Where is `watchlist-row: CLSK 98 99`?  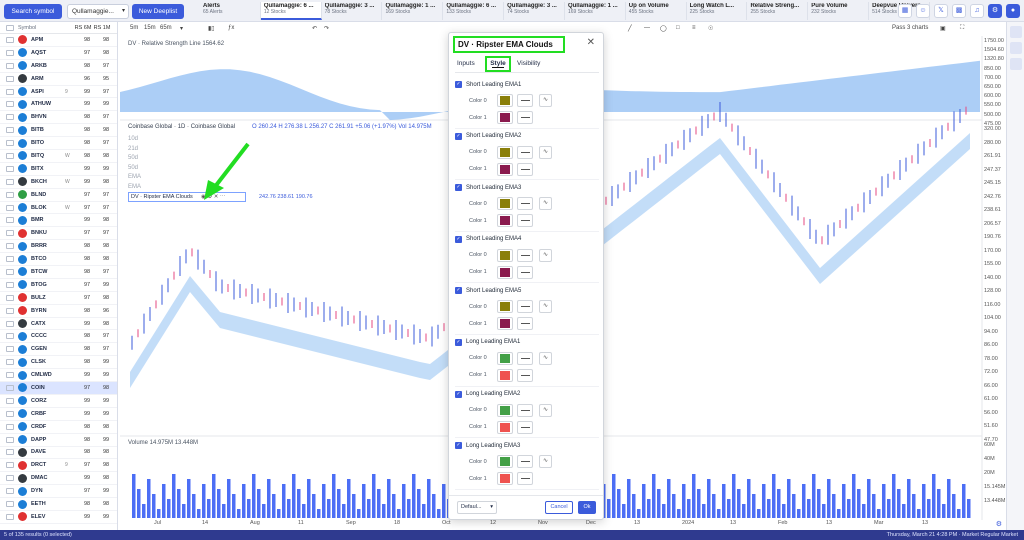
watchlist-row: CLSK 98 99 is located at coordinates (58, 363).